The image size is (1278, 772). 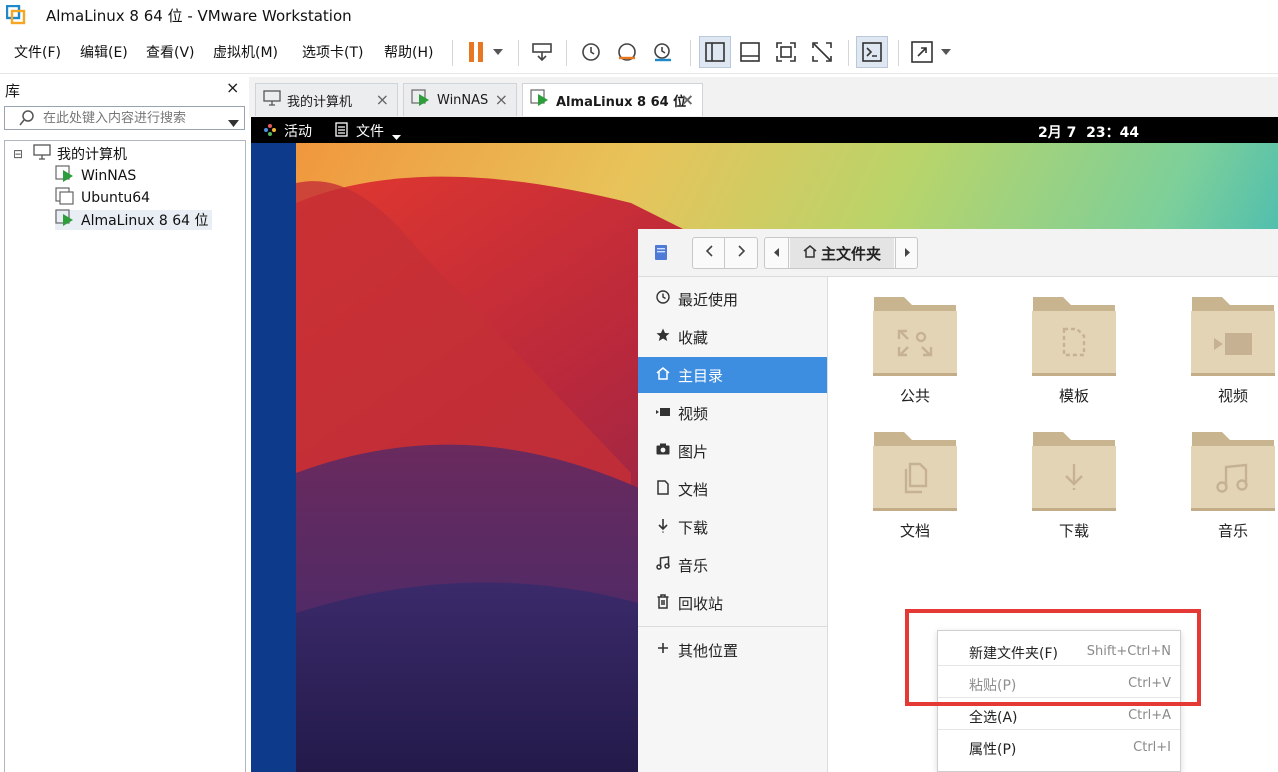 I want to click on sidebar-item-label: 最近使用, so click(x=708, y=299).